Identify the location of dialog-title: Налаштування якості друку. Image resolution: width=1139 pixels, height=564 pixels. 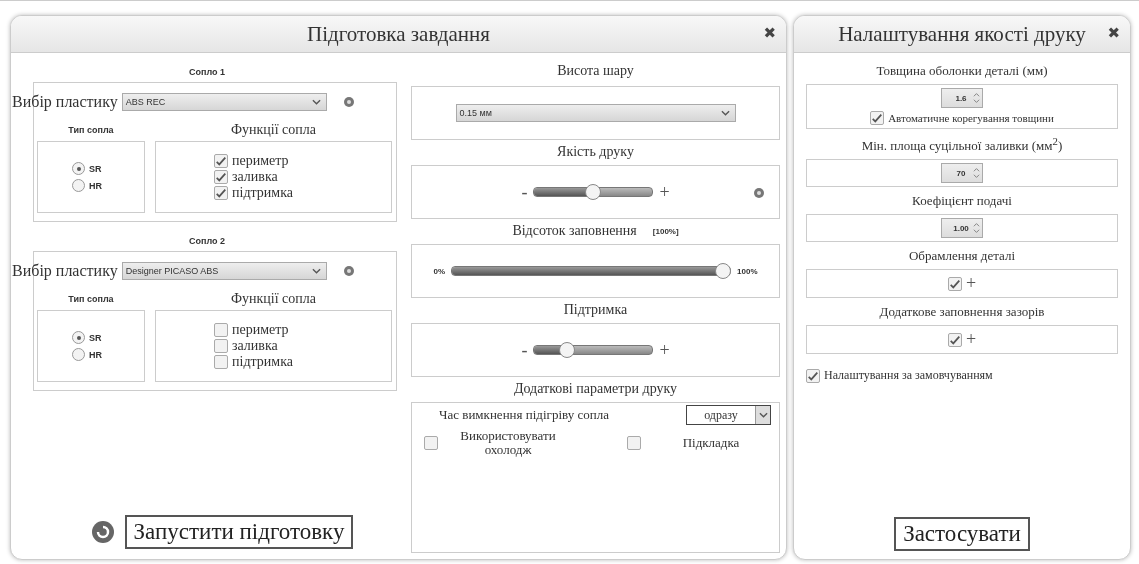
(962, 34).